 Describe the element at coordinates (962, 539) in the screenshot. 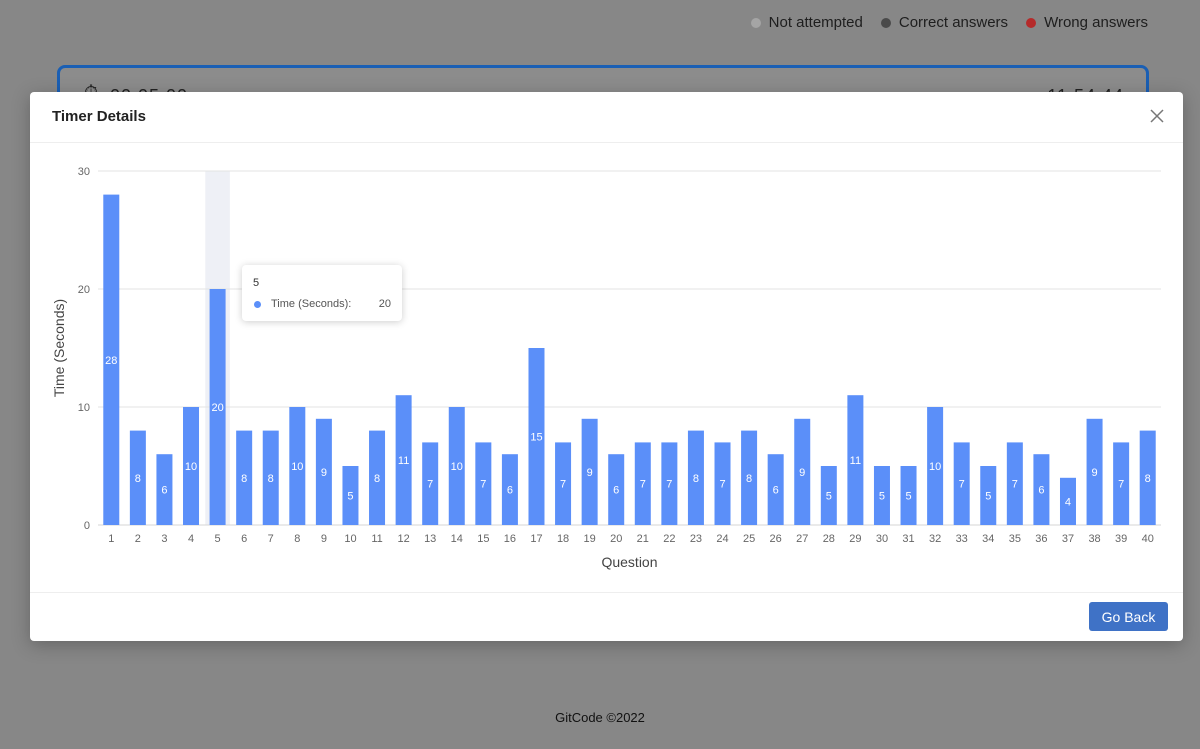

I see `x-tick-label: 33` at that location.